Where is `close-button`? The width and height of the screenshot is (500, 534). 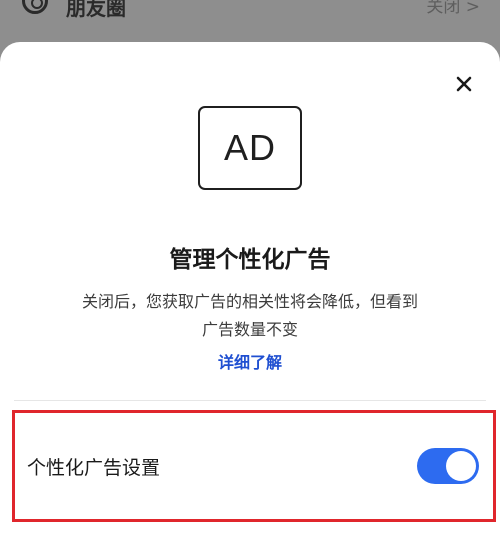
close-button is located at coordinates (464, 84).